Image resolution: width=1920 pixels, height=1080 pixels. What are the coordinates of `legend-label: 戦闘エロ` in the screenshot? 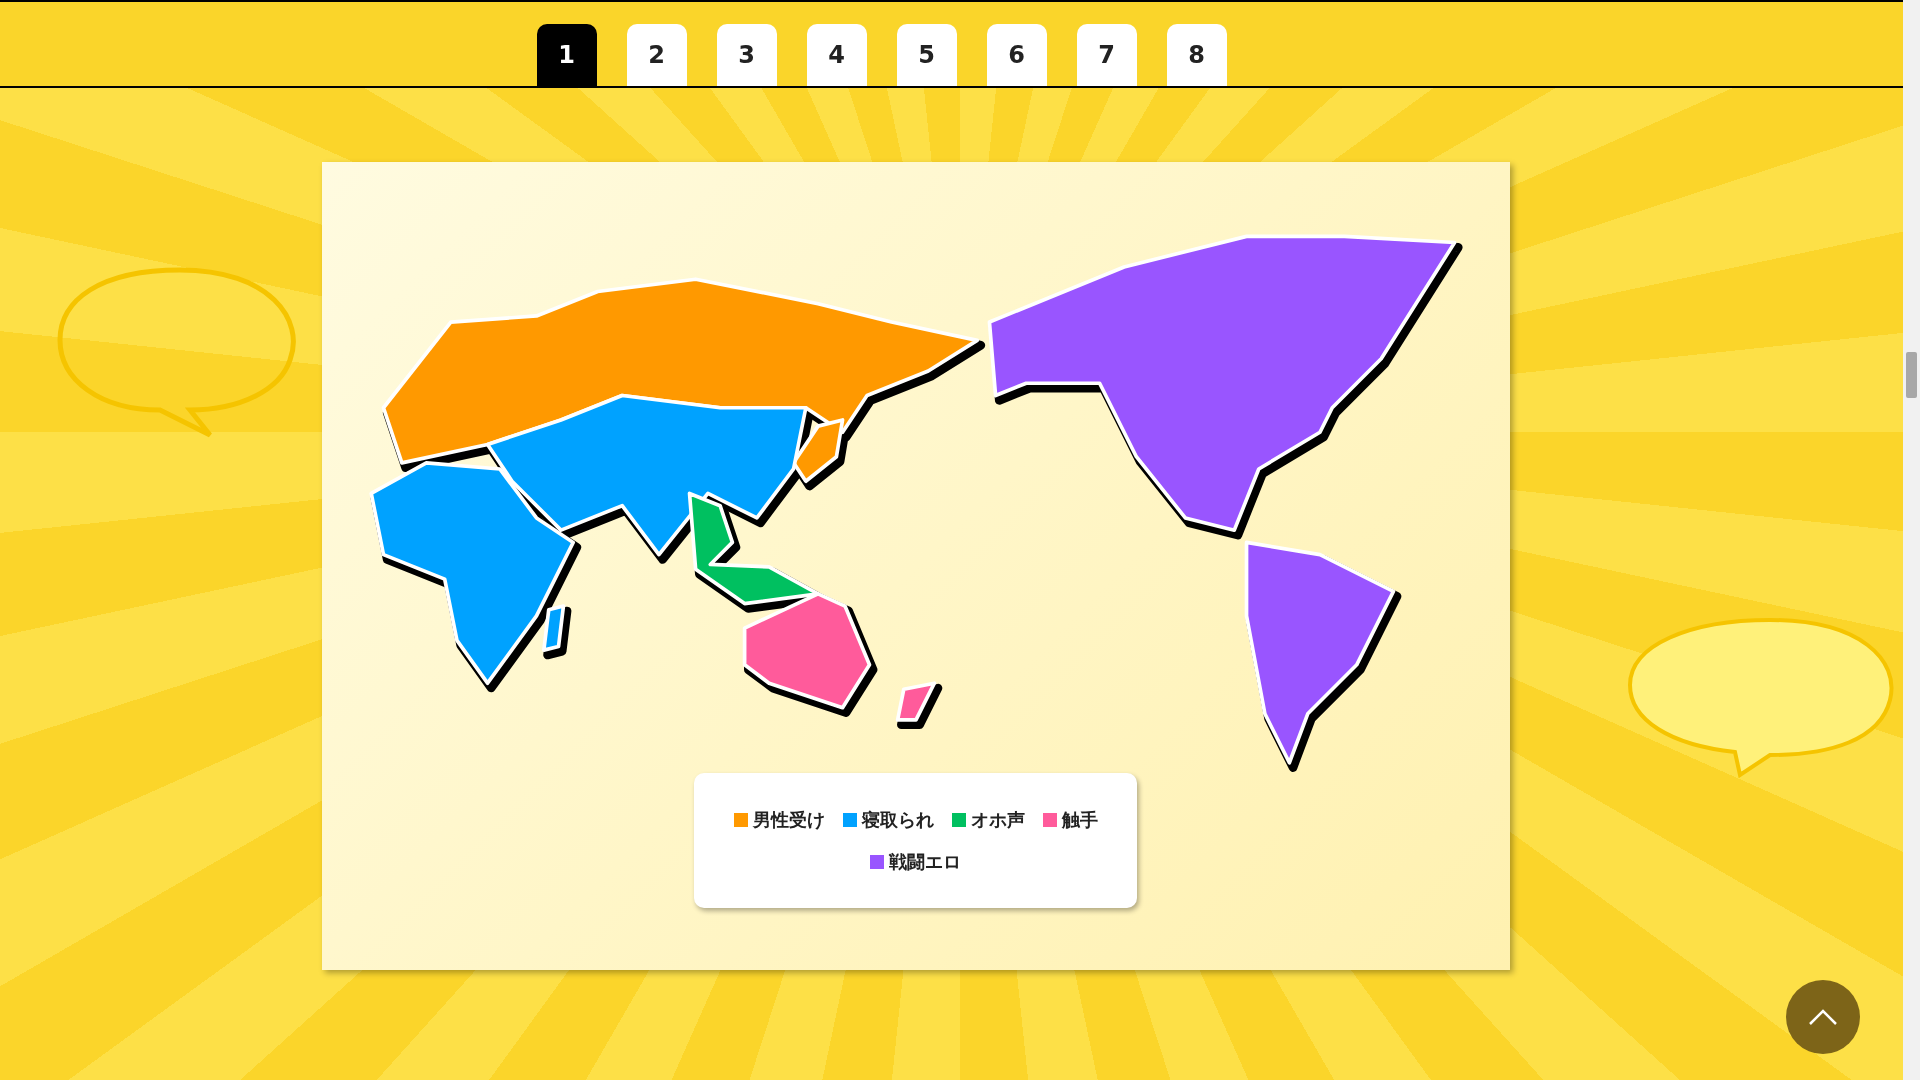 It's located at (925, 861).